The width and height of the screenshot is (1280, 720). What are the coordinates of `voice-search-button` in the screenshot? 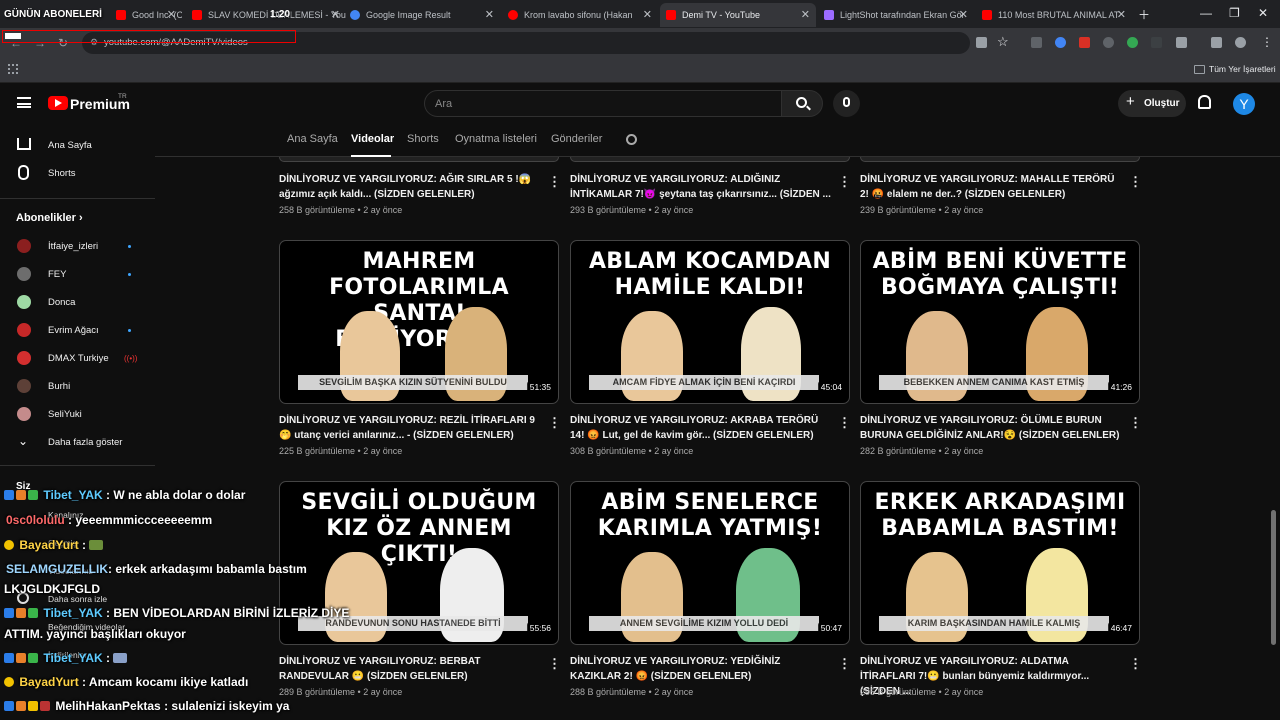 It's located at (846, 103).